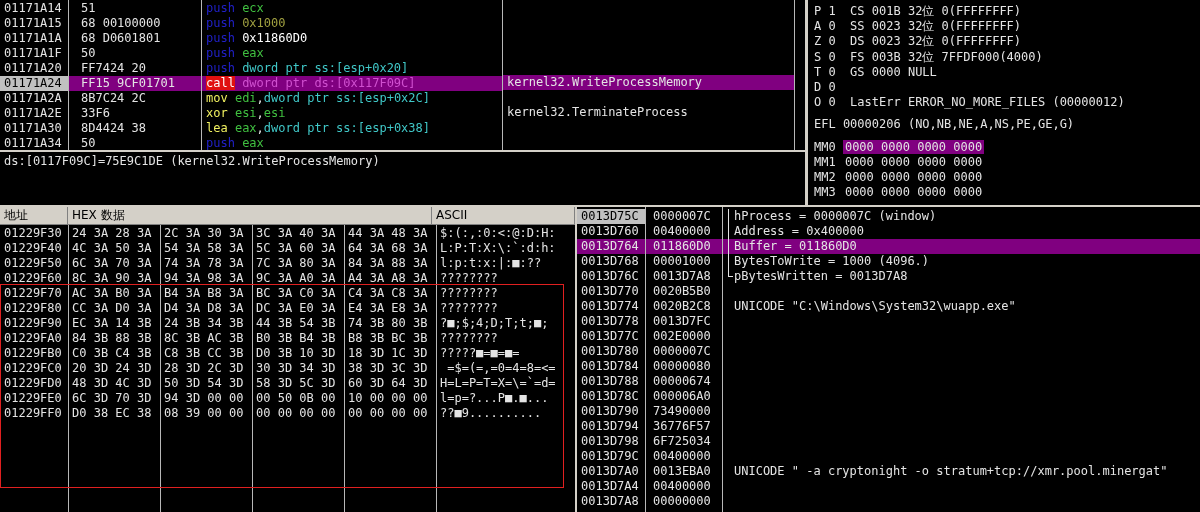 The image size is (1200, 512). I want to click on address-cell-text: 0013D78C, so click(610, 396).